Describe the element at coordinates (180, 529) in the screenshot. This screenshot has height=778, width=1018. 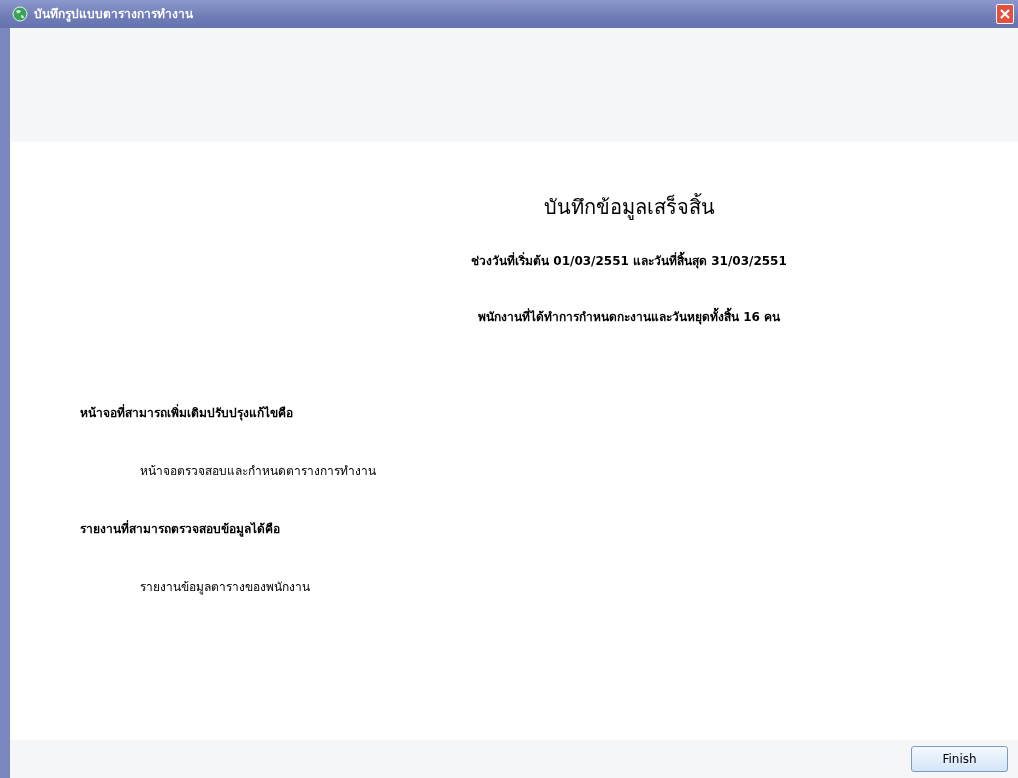
I see `section-title: รายงานที่สามารถตรวจสอบข้อมูลได้คือ` at that location.